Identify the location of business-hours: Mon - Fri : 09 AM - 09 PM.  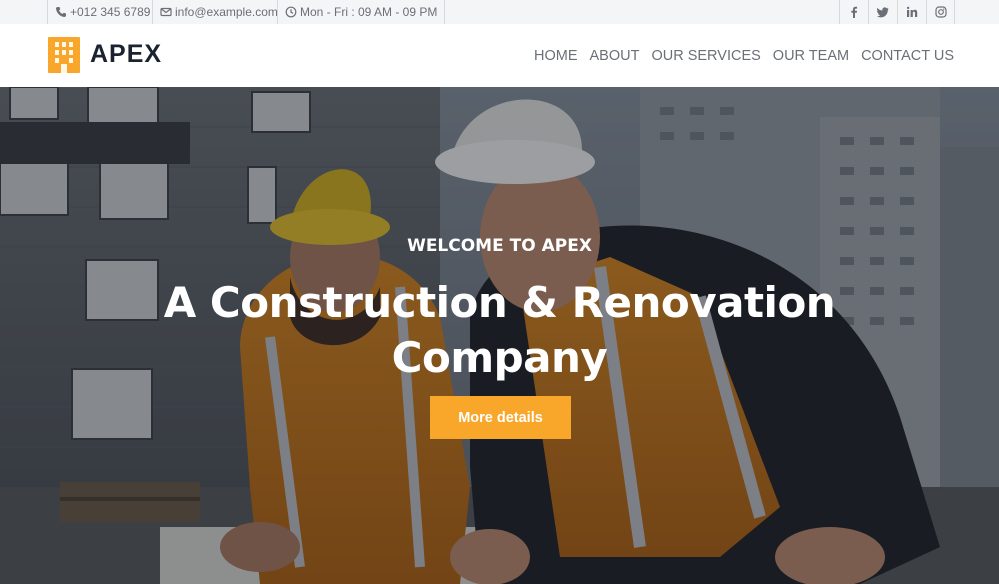
(361, 12).